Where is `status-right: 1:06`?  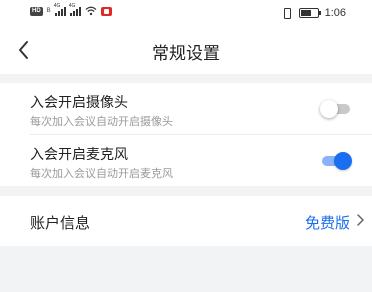 status-right: 1:06 is located at coordinates (313, 13).